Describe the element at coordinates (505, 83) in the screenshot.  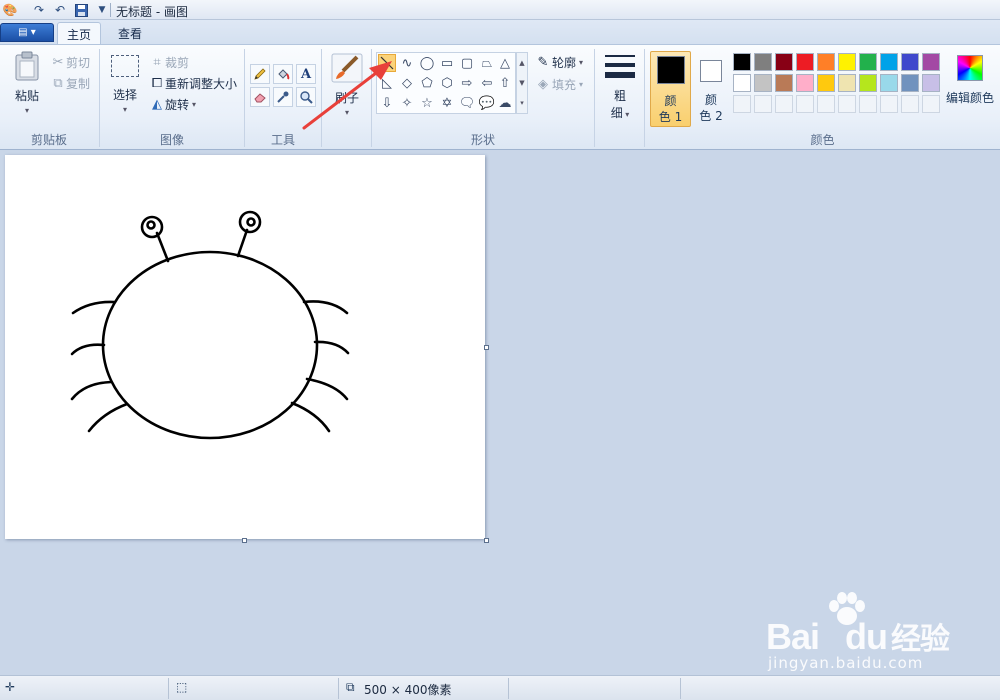
I see `up-arrow-shape-icon: ⇧` at that location.